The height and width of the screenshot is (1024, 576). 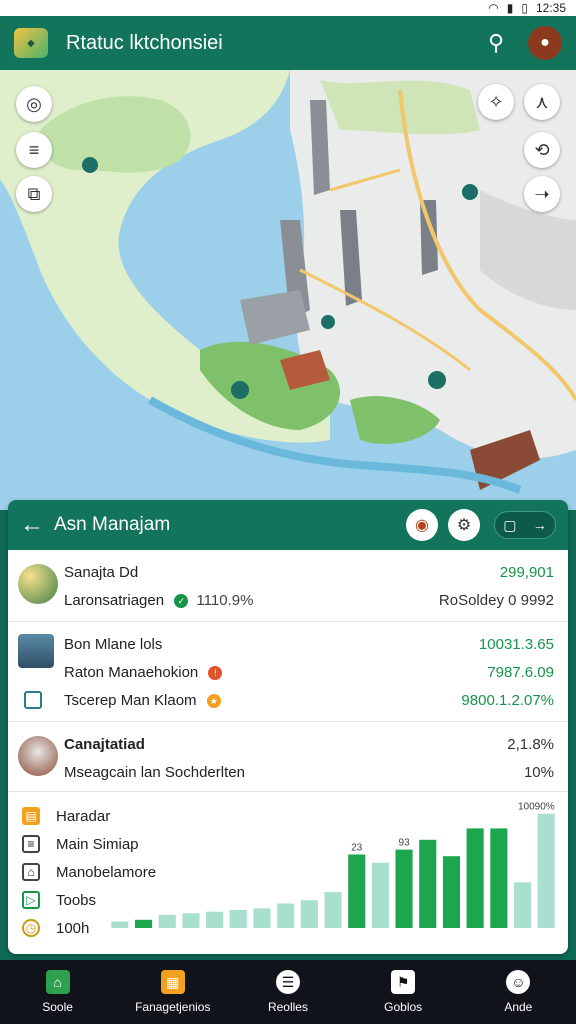 I want to click on user-icon: ☺, so click(x=518, y=982).